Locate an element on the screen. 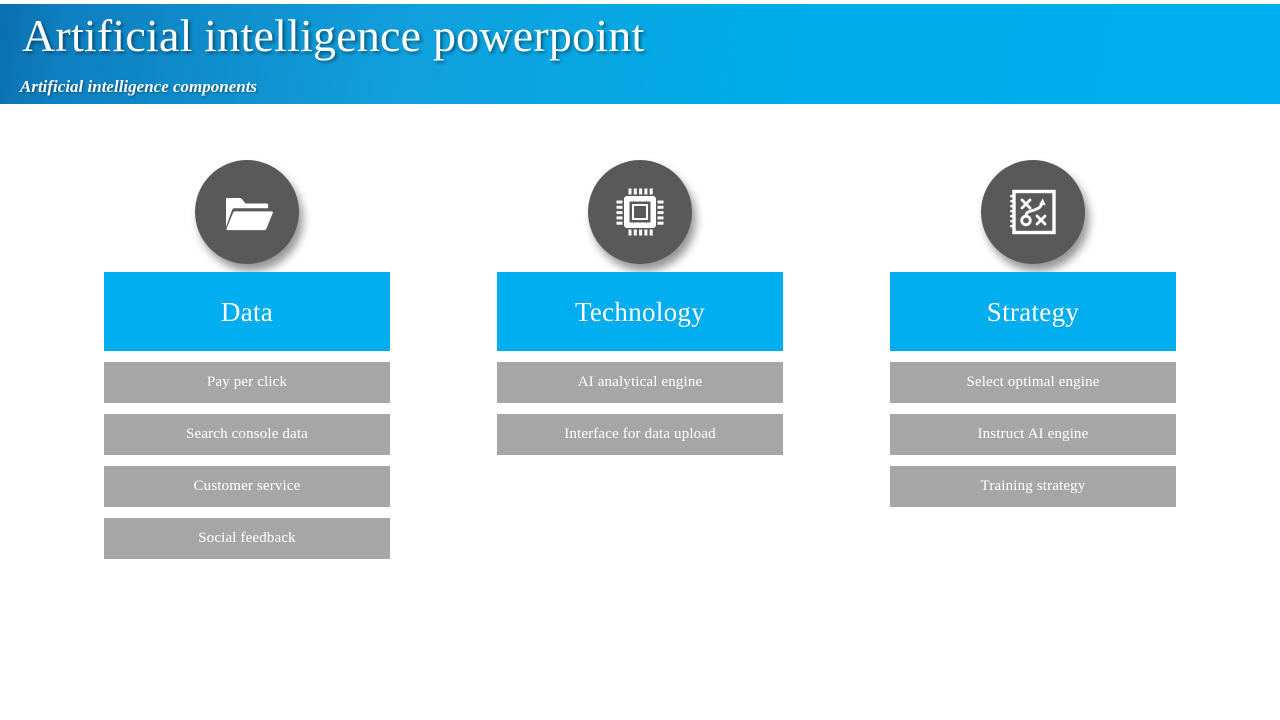 The width and height of the screenshot is (1280, 720). list-item-label: AI analytical engine is located at coordinates (640, 382).